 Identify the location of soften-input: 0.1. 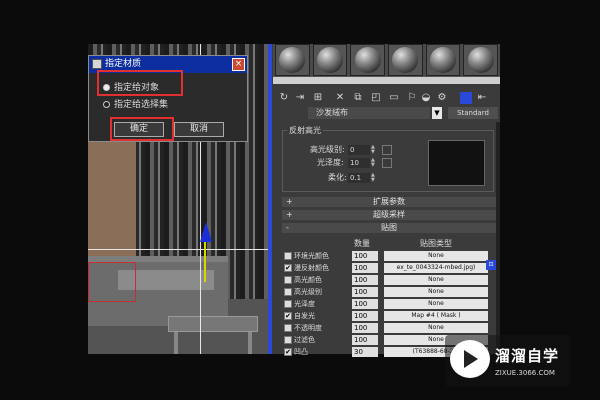
(359, 178).